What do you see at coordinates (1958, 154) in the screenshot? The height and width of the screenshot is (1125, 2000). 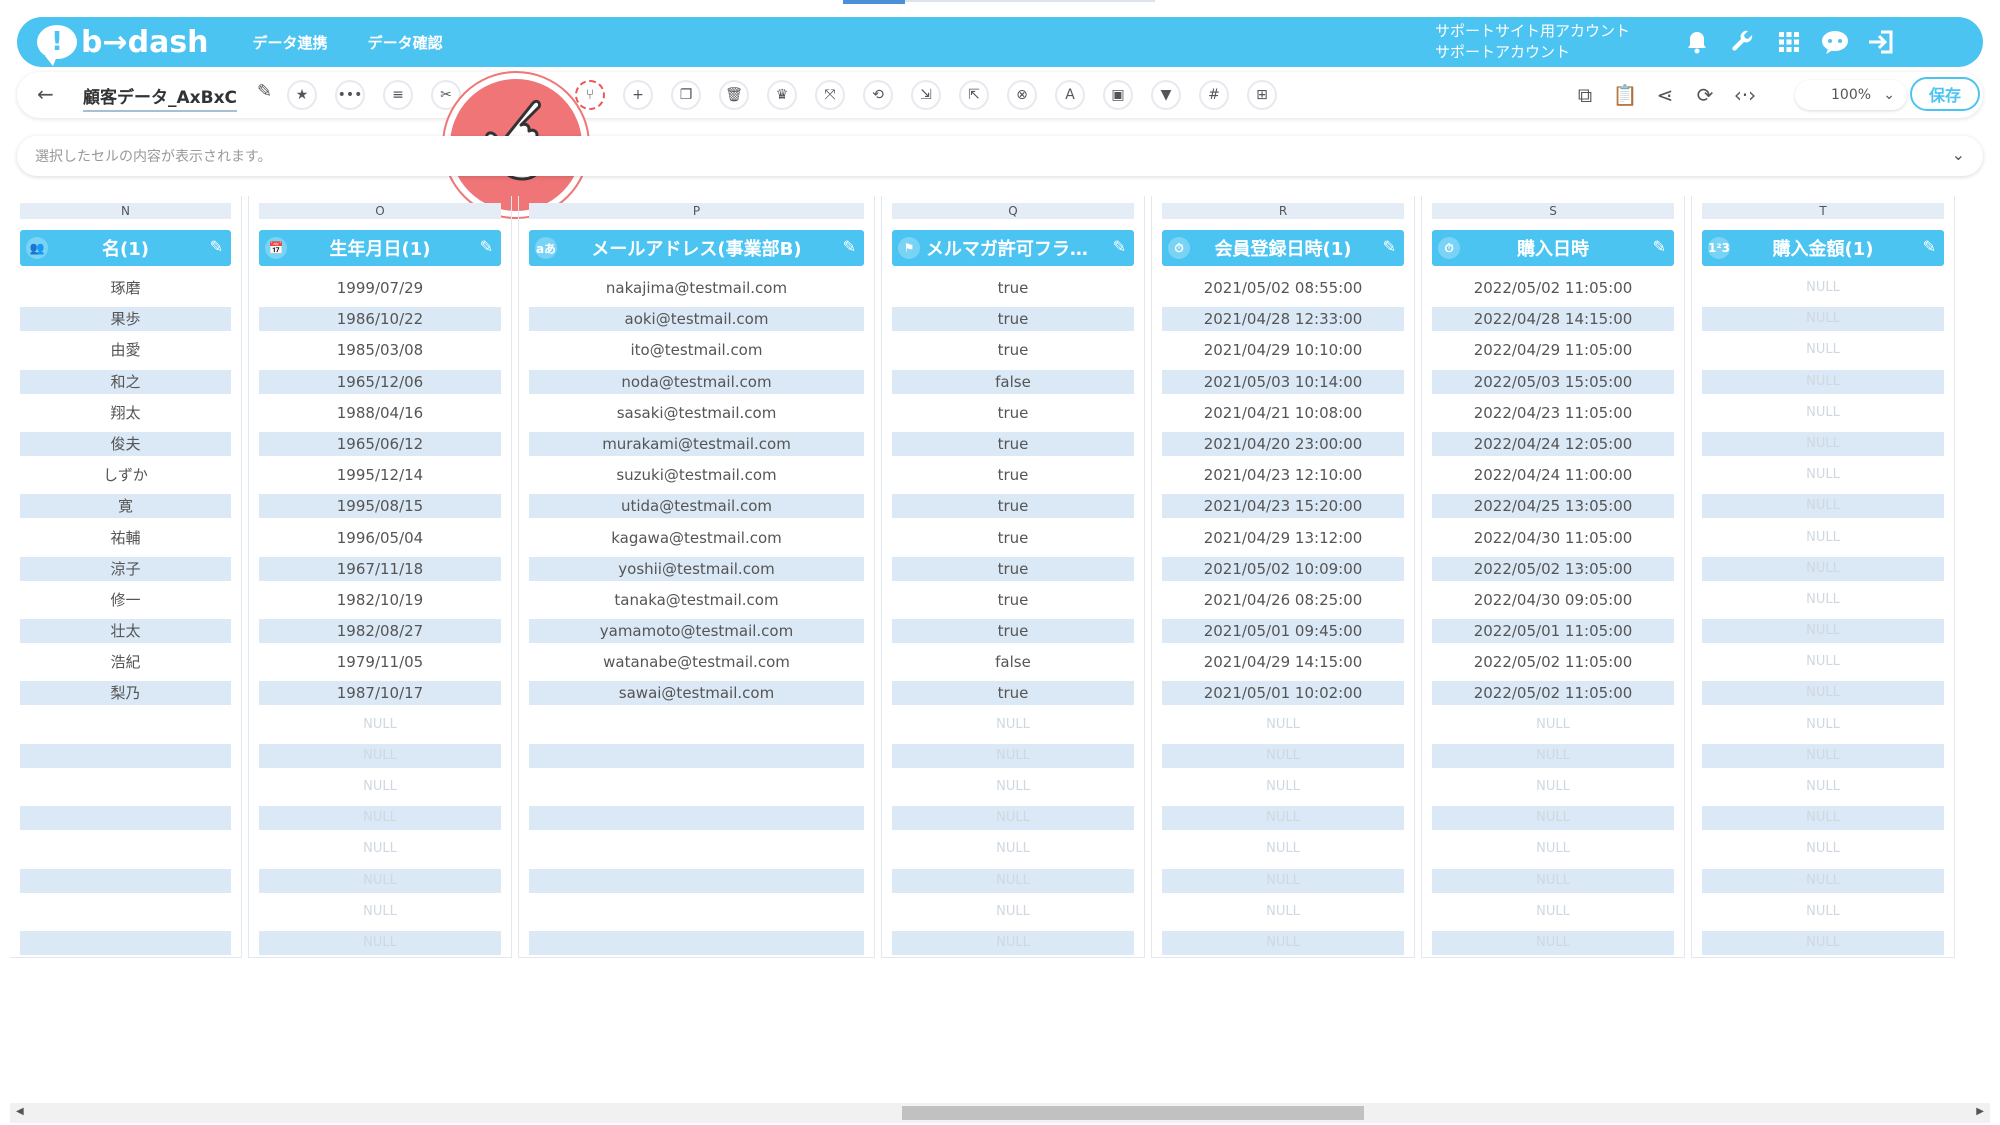 I see `chevron-down-icon: ⌄` at bounding box center [1958, 154].